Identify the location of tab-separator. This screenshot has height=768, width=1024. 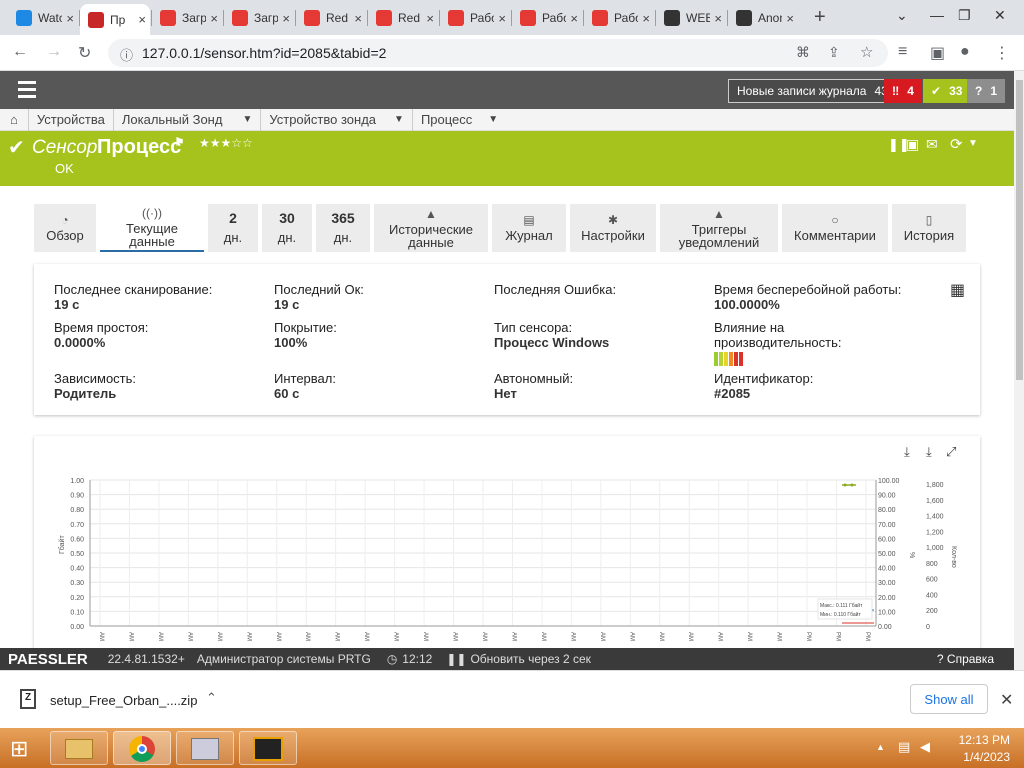
(655, 18).